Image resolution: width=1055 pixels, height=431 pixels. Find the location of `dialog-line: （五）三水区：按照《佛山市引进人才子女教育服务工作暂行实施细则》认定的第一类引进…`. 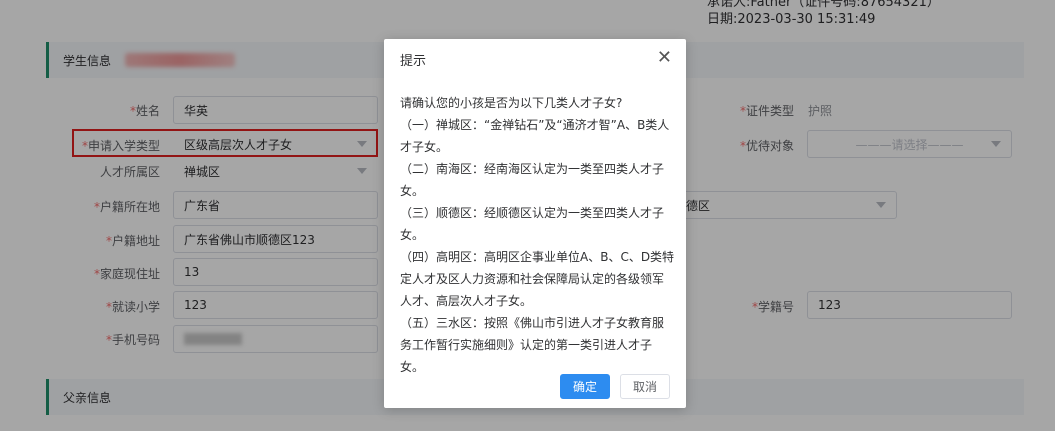

dialog-line: （五）三水区：按照《佛山市引进人才子女教育服务工作暂行实施细则》认定的第一类引进… is located at coordinates (532, 345).